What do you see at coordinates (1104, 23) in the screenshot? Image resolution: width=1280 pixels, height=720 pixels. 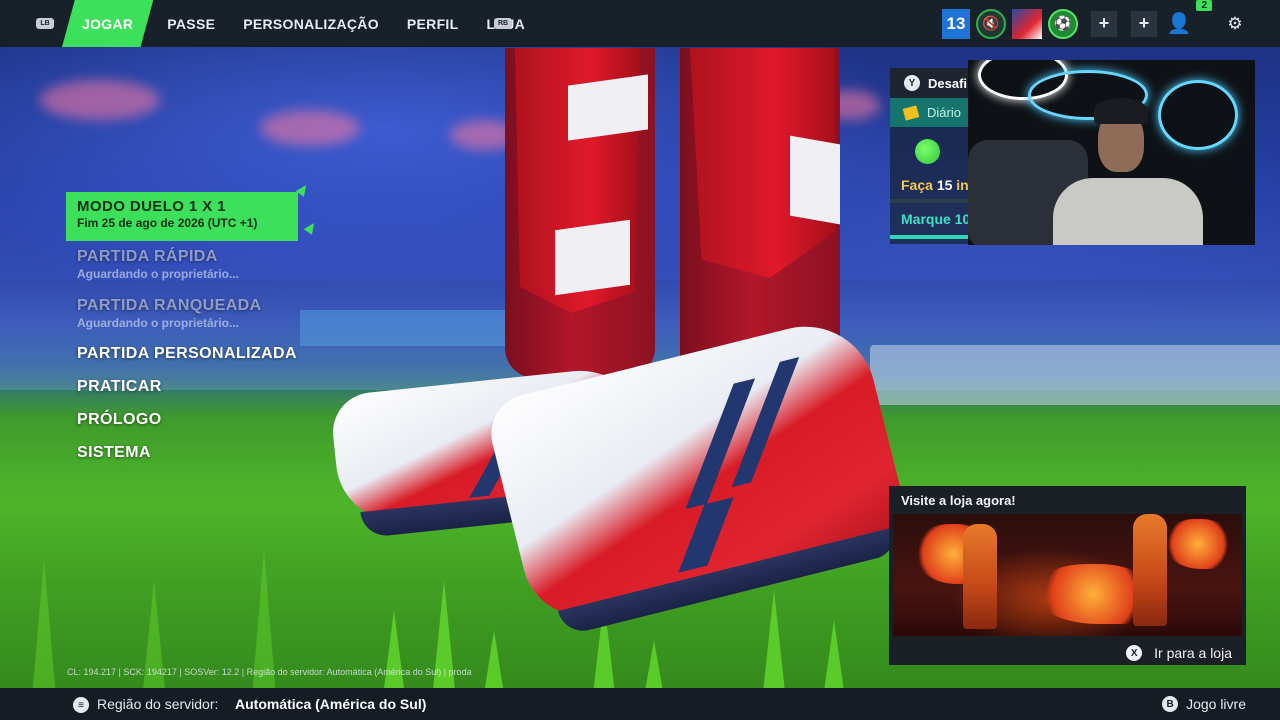 I see `add-party-slot-button: +` at bounding box center [1104, 23].